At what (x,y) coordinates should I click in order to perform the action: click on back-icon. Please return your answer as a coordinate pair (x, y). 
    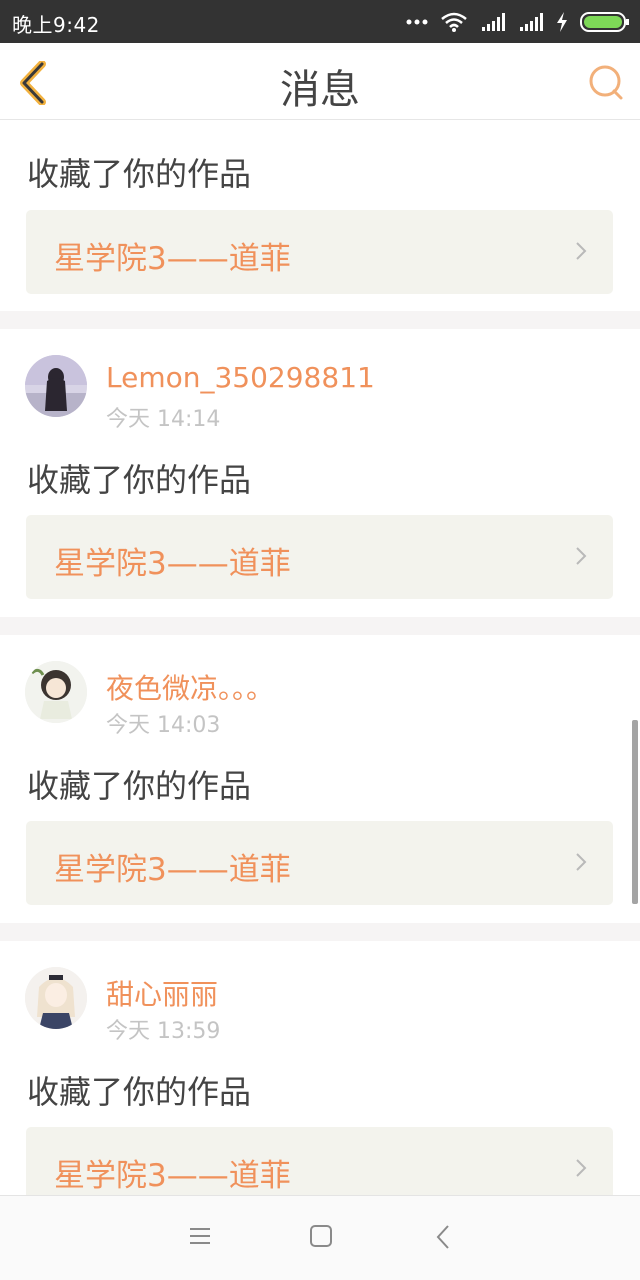
    Looking at the image, I should click on (444, 1237).